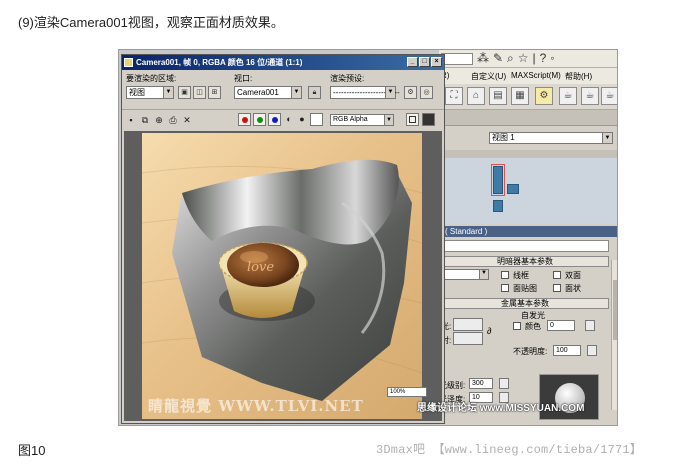 This screenshot has width=698, height=465. Describe the element at coordinates (199, 92) in the screenshot. I see `auto-region-button: ◫` at that location.